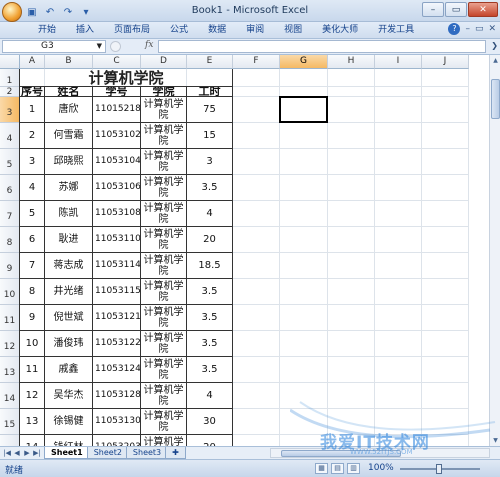  Describe the element at coordinates (479, 29) in the screenshot. I see `ribbon-restore-icon: ▭` at that location.